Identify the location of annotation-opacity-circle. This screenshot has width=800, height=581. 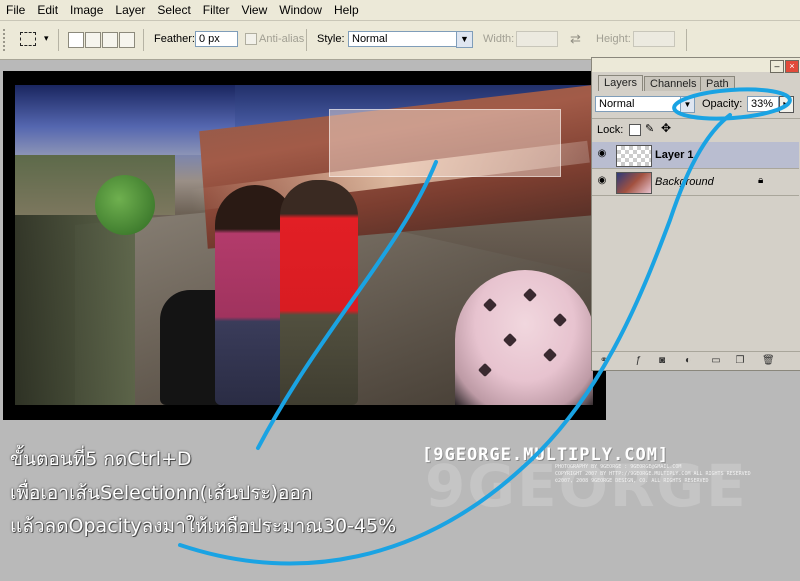
(732, 104).